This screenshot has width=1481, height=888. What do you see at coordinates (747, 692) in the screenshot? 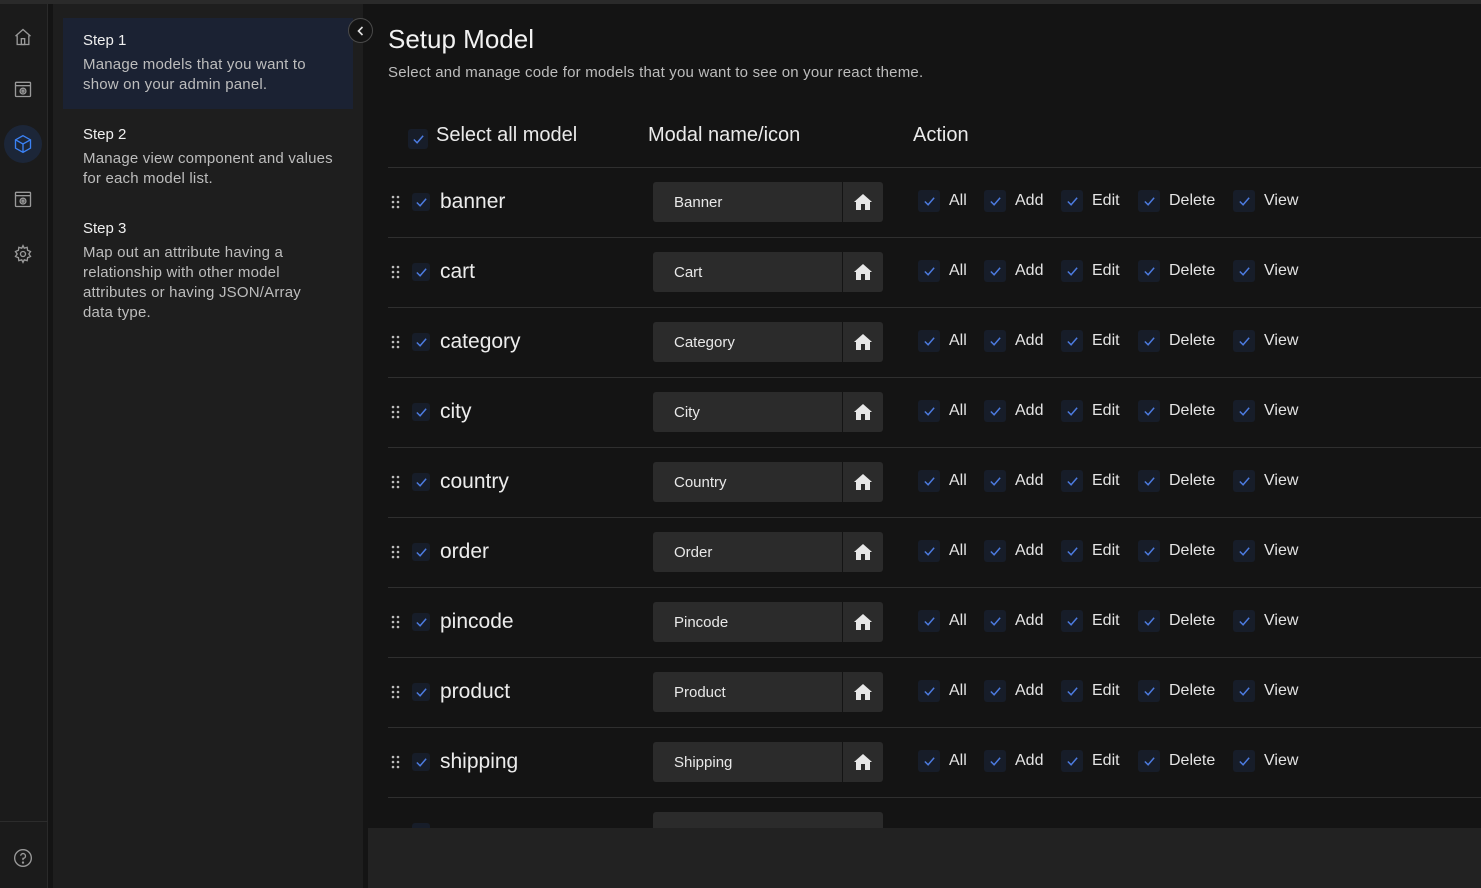
I see `model-label-input: Product` at bounding box center [747, 692].